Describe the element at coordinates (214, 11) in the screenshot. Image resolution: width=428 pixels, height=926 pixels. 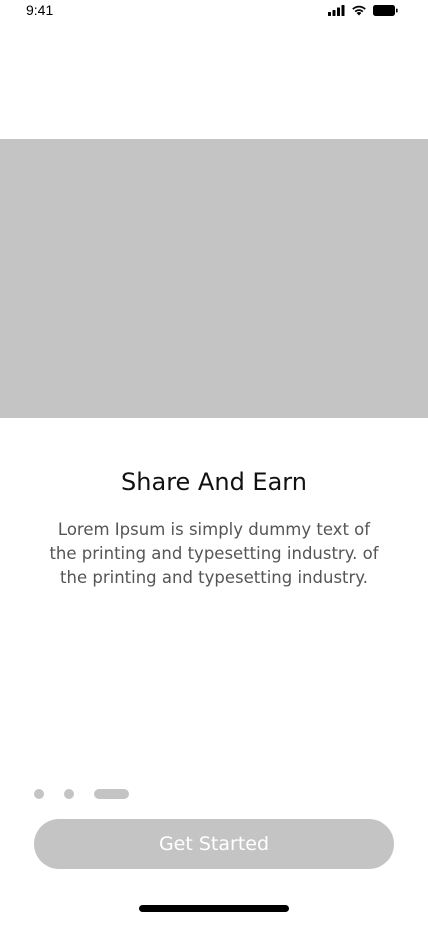
I see `status-bar: 9:41` at that location.